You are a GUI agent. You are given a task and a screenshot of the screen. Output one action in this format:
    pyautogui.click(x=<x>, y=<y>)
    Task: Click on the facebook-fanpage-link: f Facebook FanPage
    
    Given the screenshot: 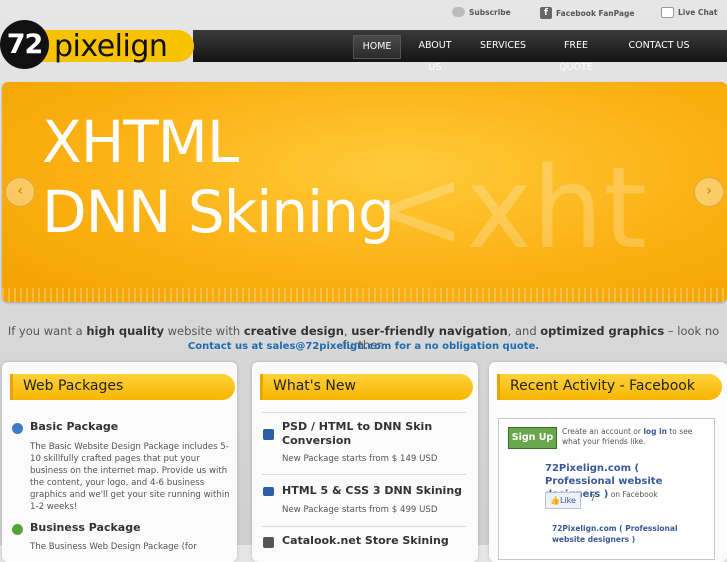 What is the action you would take?
    pyautogui.click(x=587, y=13)
    